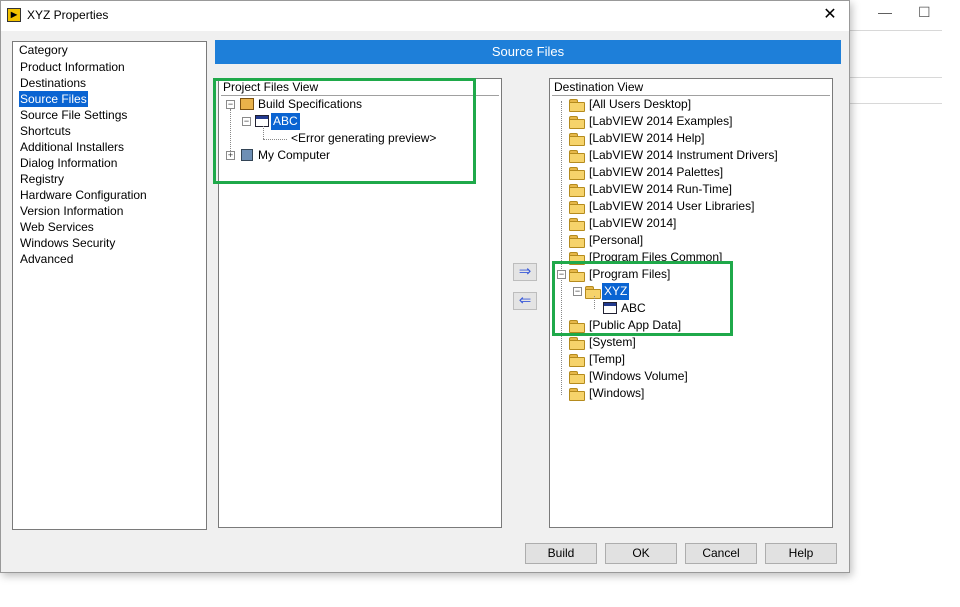  Describe the element at coordinates (633, 223) in the screenshot. I see `tree-item-label: [LabVIEW 2014]` at that location.